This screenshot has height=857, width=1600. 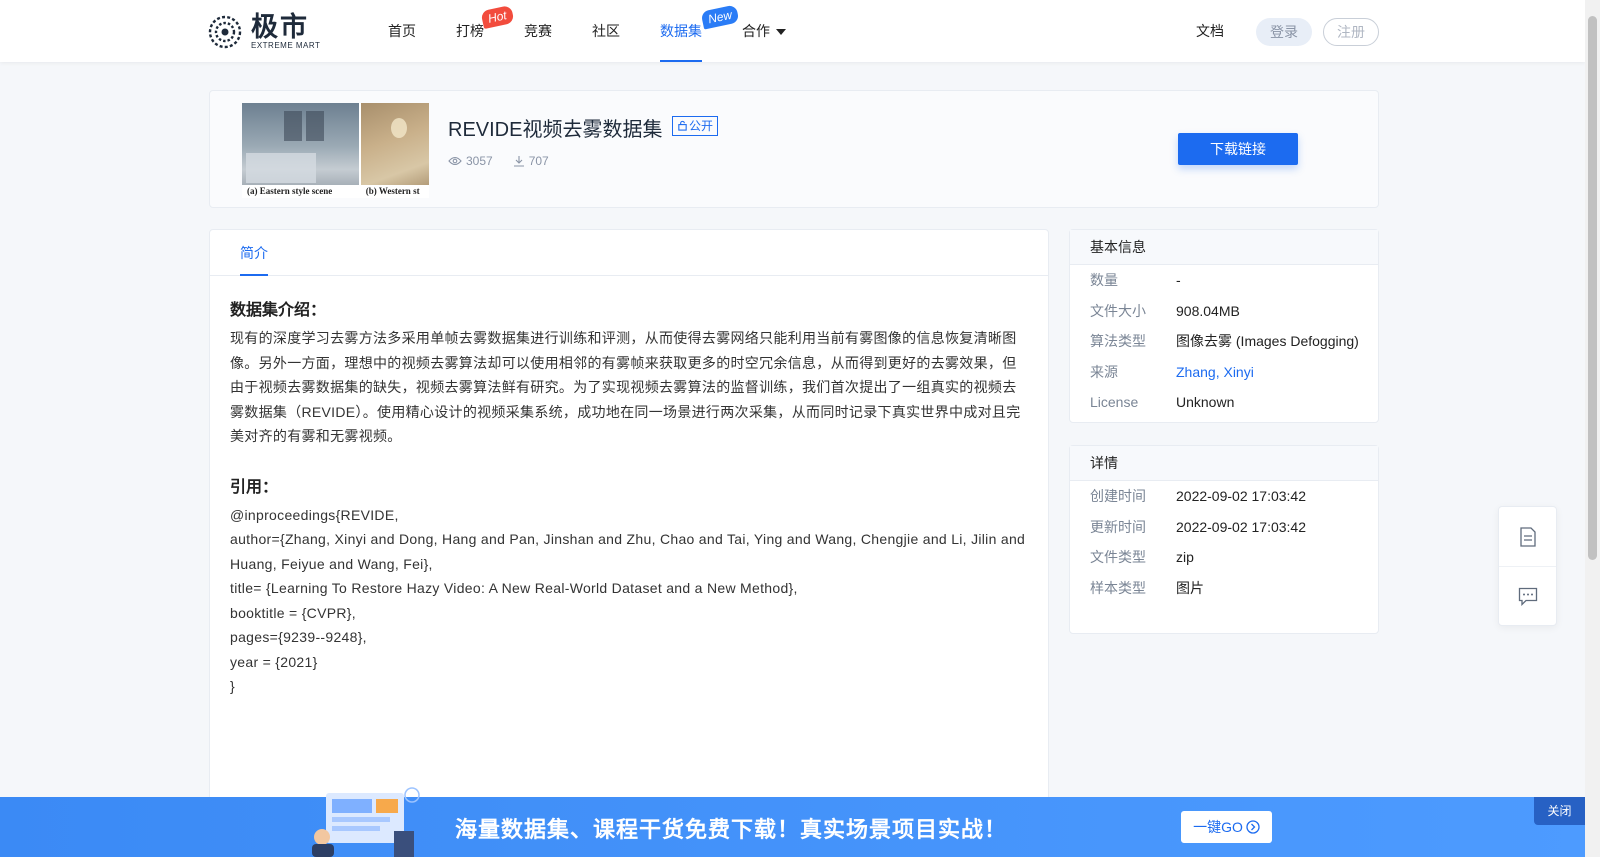 I want to click on dataset-title: REVIDE视频去雾数据集, so click(x=555, y=130).